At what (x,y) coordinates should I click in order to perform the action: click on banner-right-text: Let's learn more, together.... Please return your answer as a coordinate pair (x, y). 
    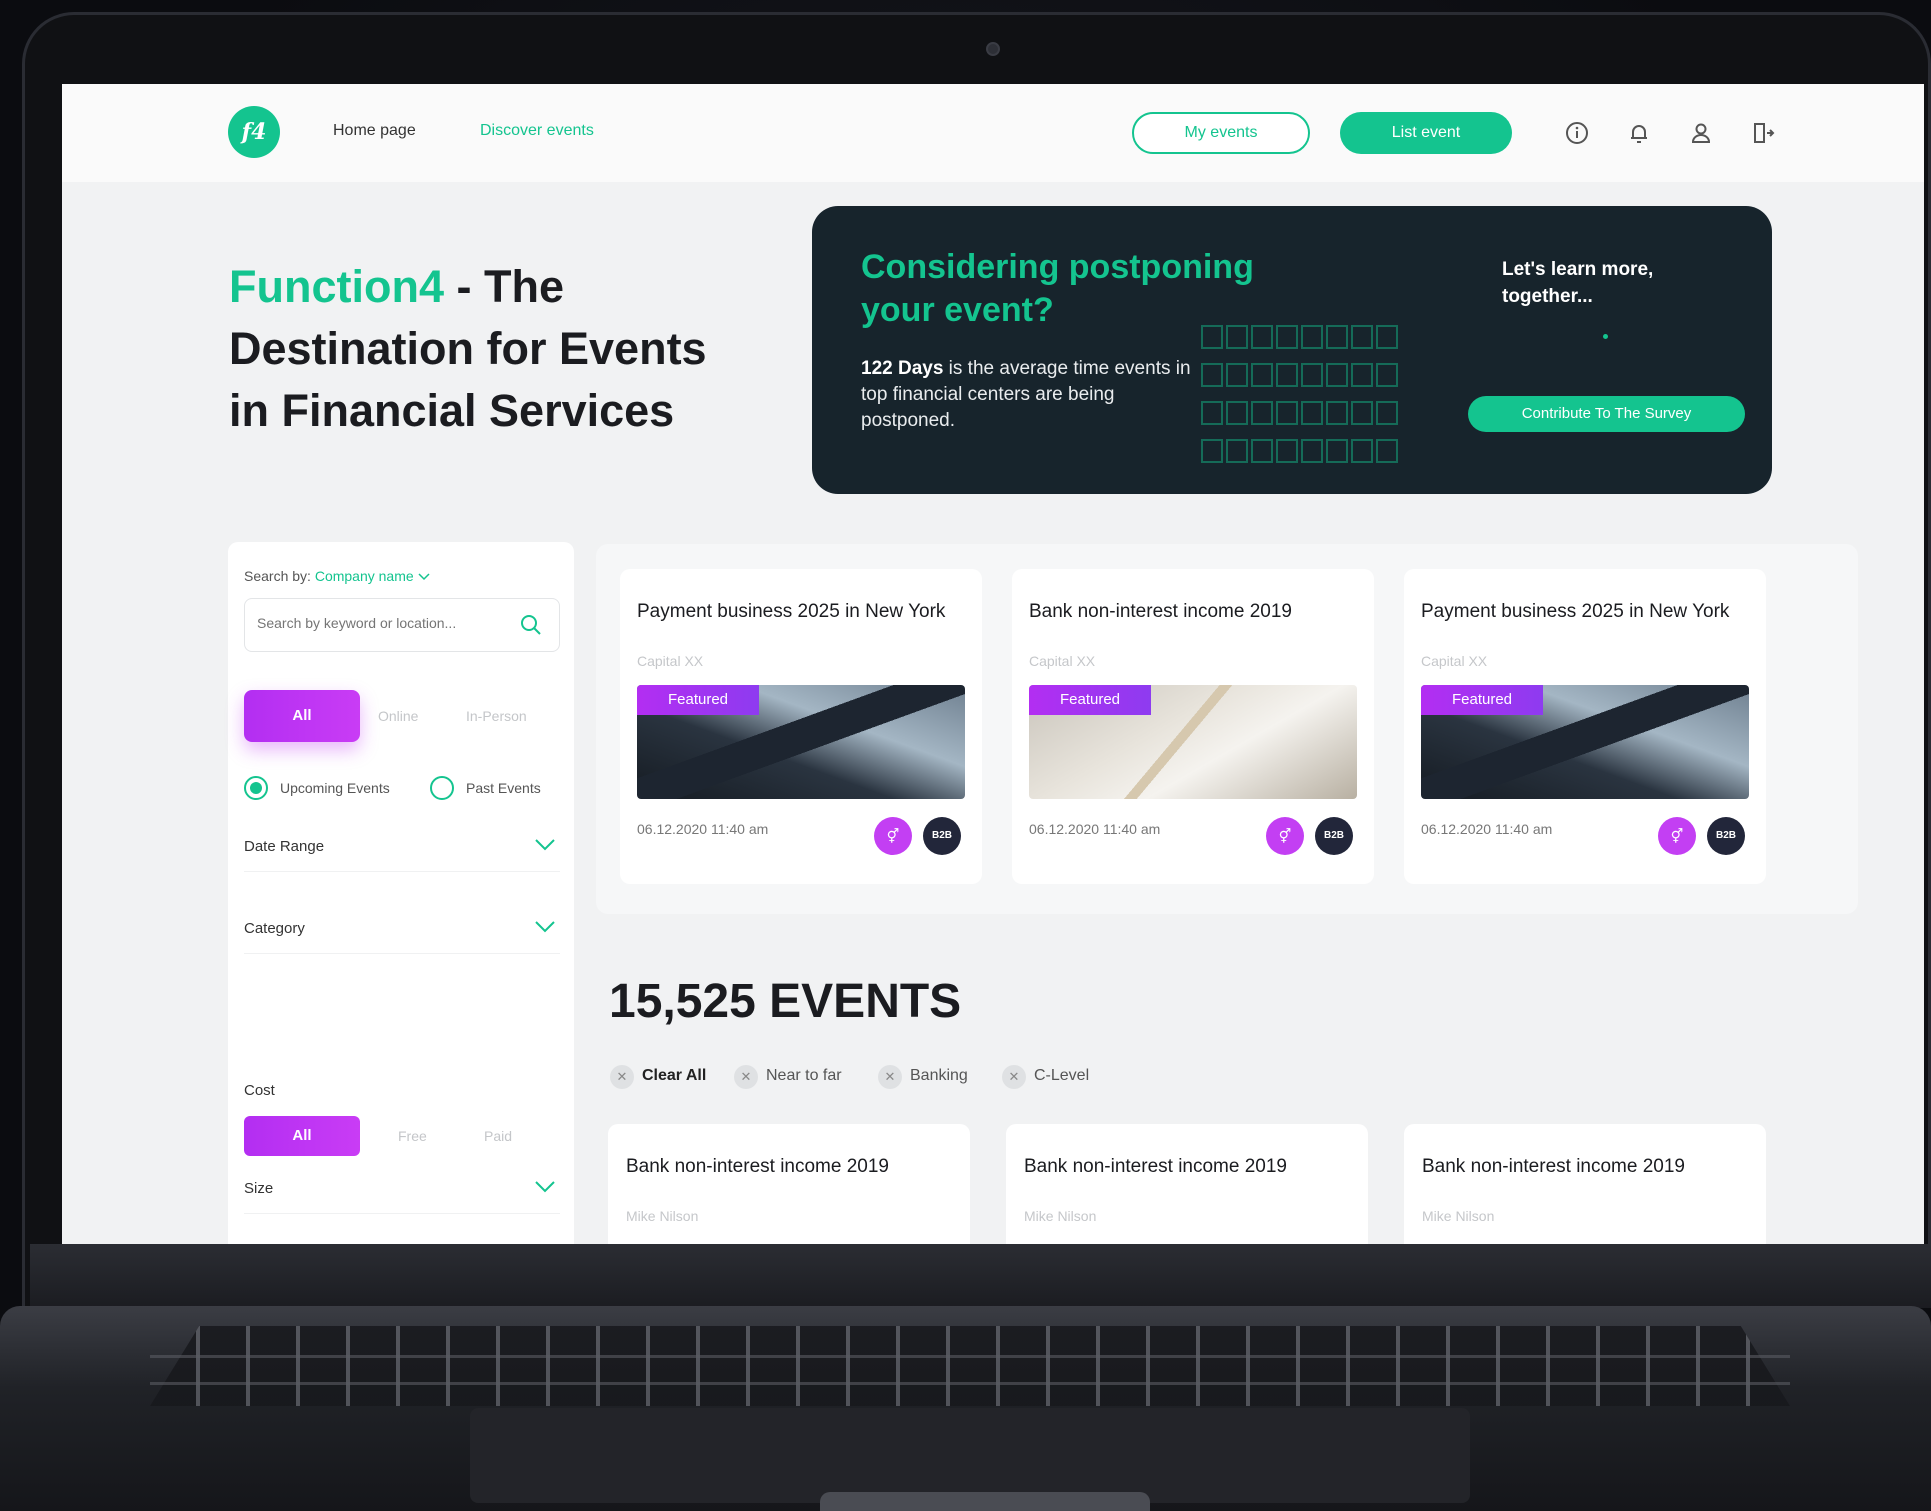
    Looking at the image, I should click on (1578, 283).